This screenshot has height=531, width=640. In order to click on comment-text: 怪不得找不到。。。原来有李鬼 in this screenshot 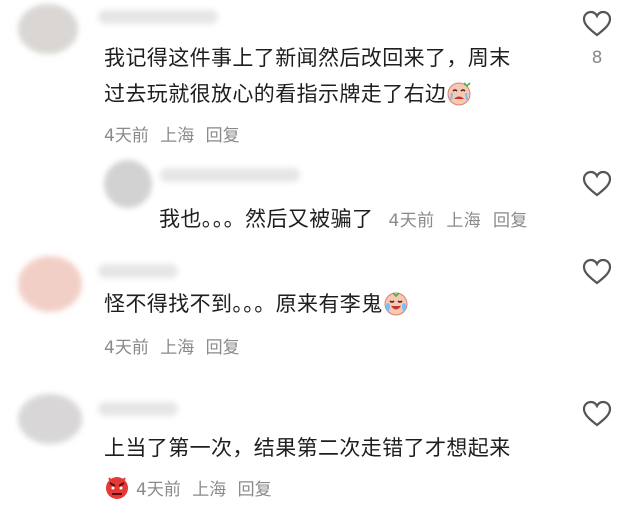, I will do `click(256, 304)`.